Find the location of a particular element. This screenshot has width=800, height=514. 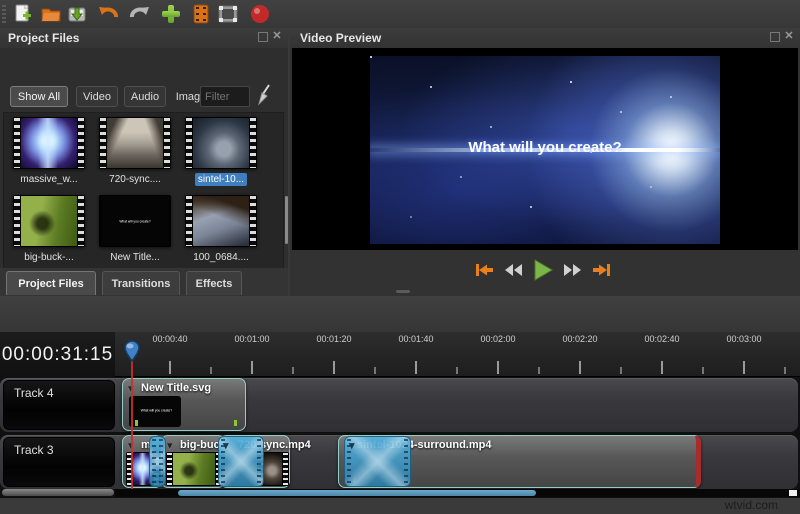

tab-effects: Effects is located at coordinates (214, 283).